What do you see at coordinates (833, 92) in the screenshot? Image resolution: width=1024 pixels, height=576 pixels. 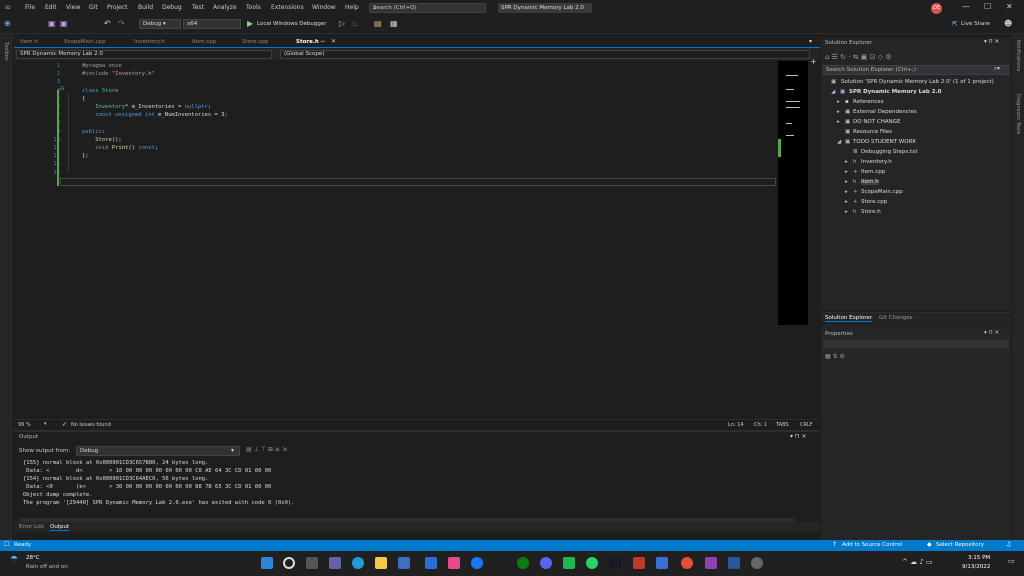 I see `expand-icon: ◢` at bounding box center [833, 92].